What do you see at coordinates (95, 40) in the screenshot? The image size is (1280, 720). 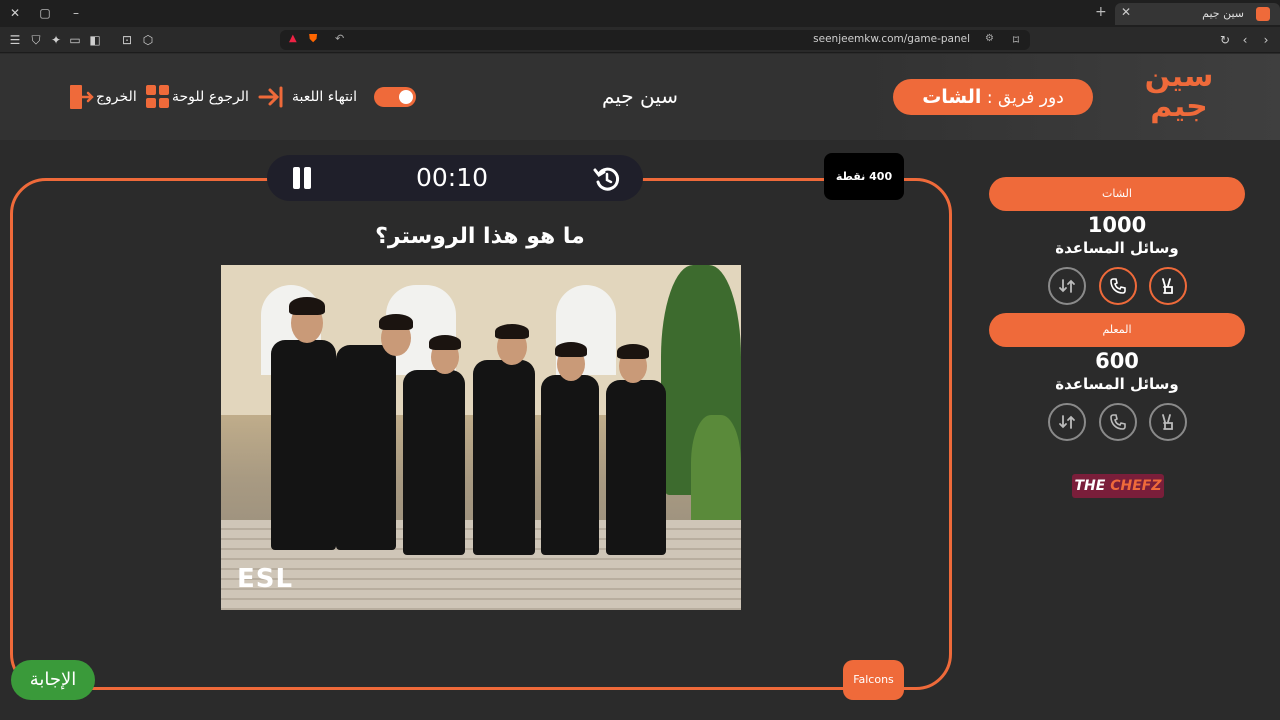 I see `sidebar-icon: ◧` at bounding box center [95, 40].